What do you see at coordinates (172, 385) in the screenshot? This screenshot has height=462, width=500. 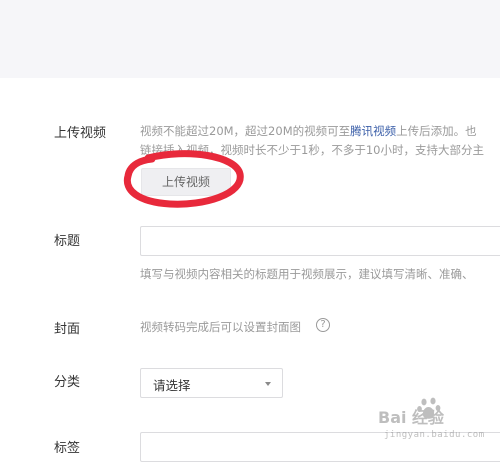 I see `category-selected-value: 请选择` at bounding box center [172, 385].